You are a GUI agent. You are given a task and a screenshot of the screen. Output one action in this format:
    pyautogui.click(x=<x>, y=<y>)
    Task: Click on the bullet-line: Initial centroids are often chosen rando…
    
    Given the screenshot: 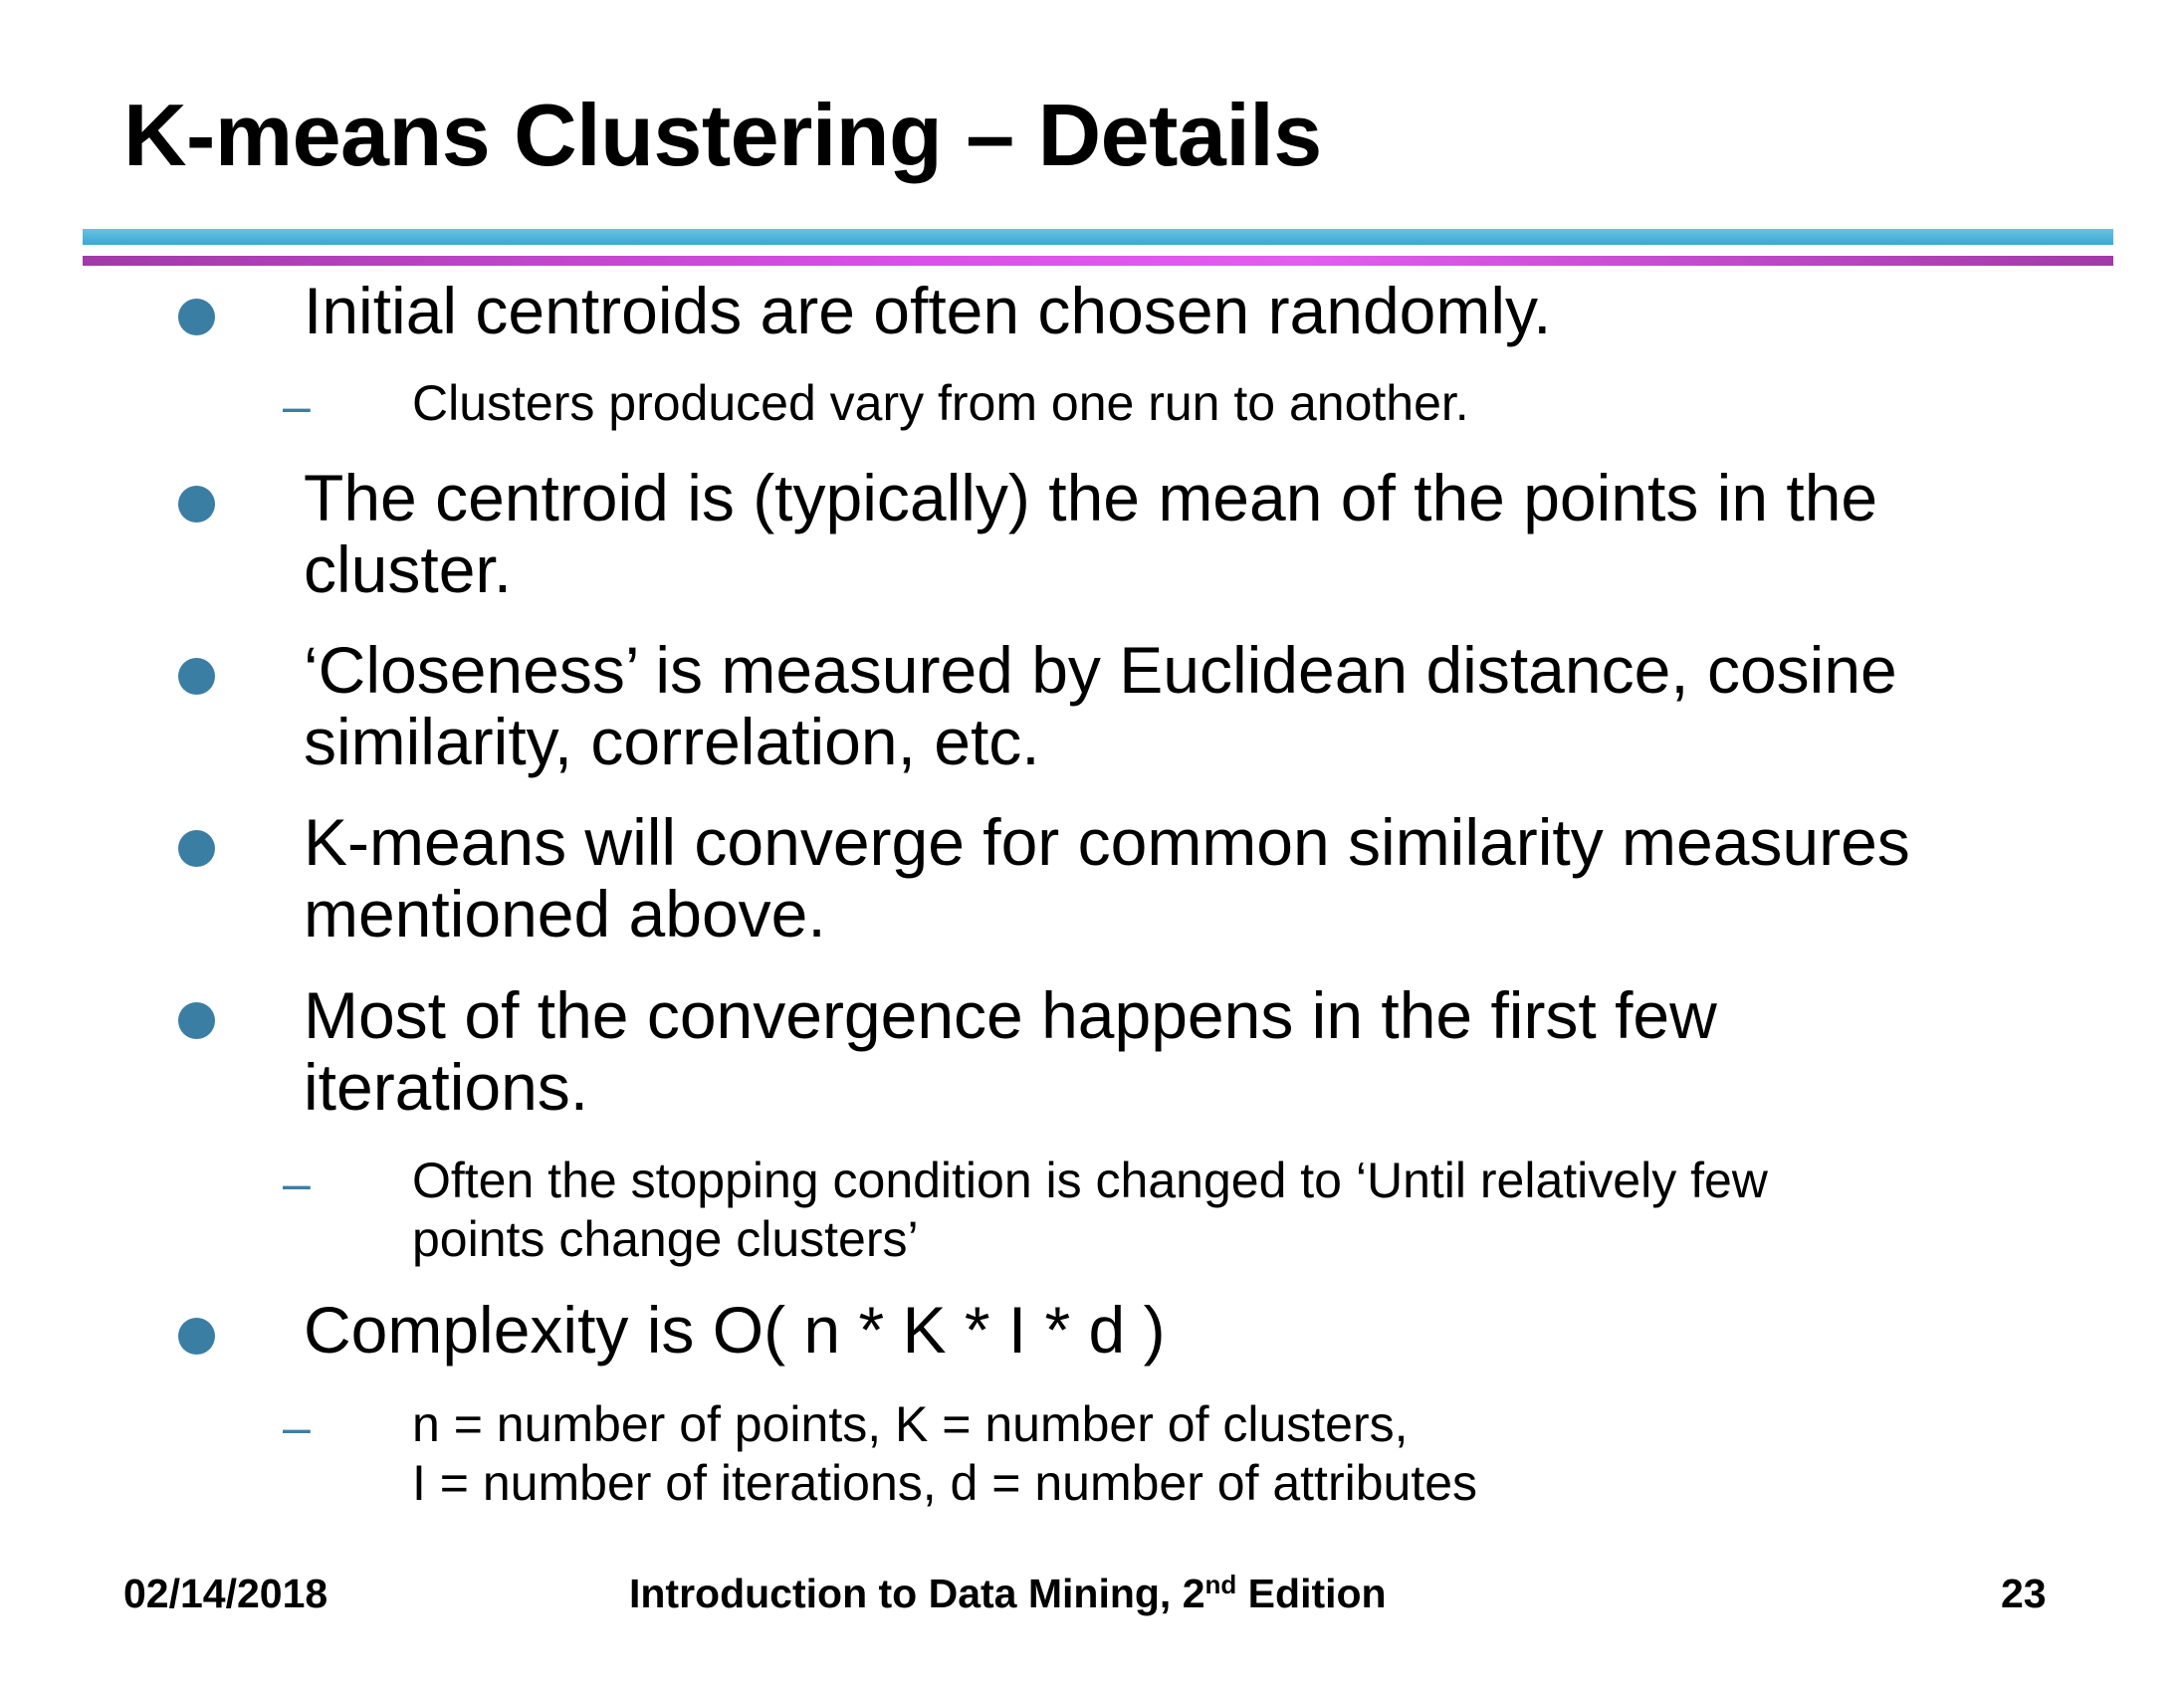 What is the action you would take?
    pyautogui.click(x=928, y=310)
    